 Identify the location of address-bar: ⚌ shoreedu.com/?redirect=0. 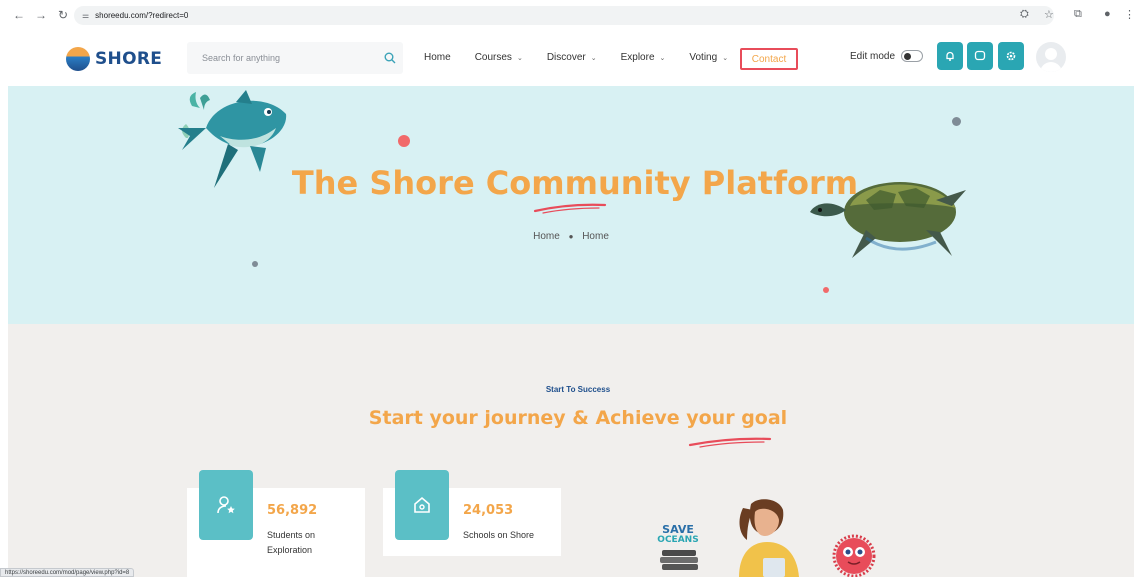
(564, 15).